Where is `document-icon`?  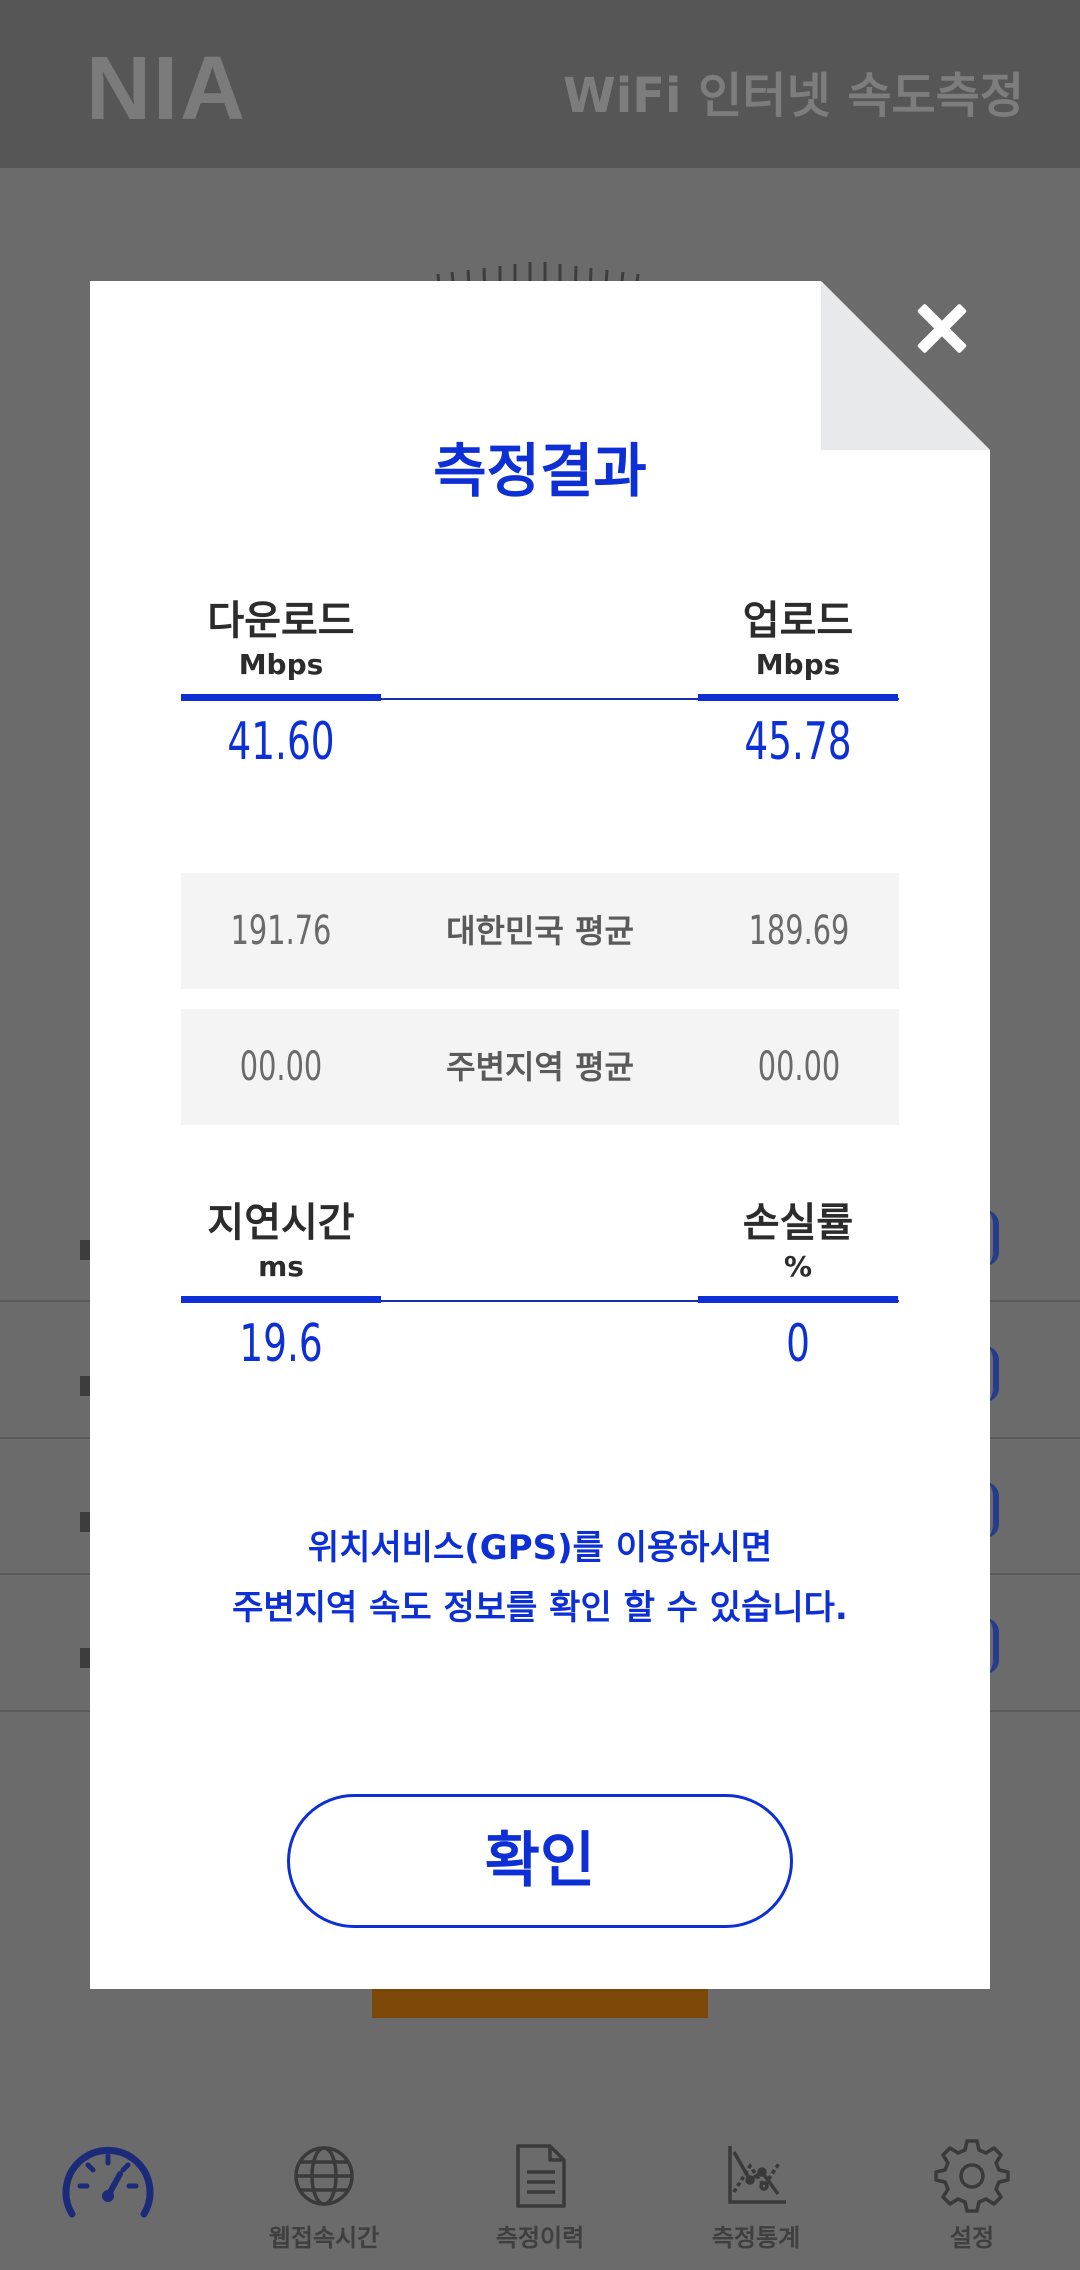 document-icon is located at coordinates (541, 2176).